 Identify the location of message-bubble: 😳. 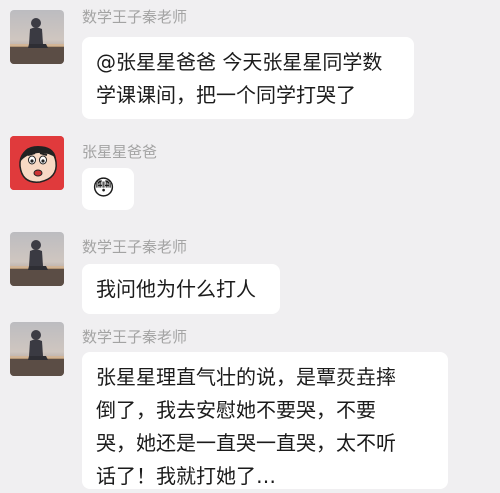
(108, 189).